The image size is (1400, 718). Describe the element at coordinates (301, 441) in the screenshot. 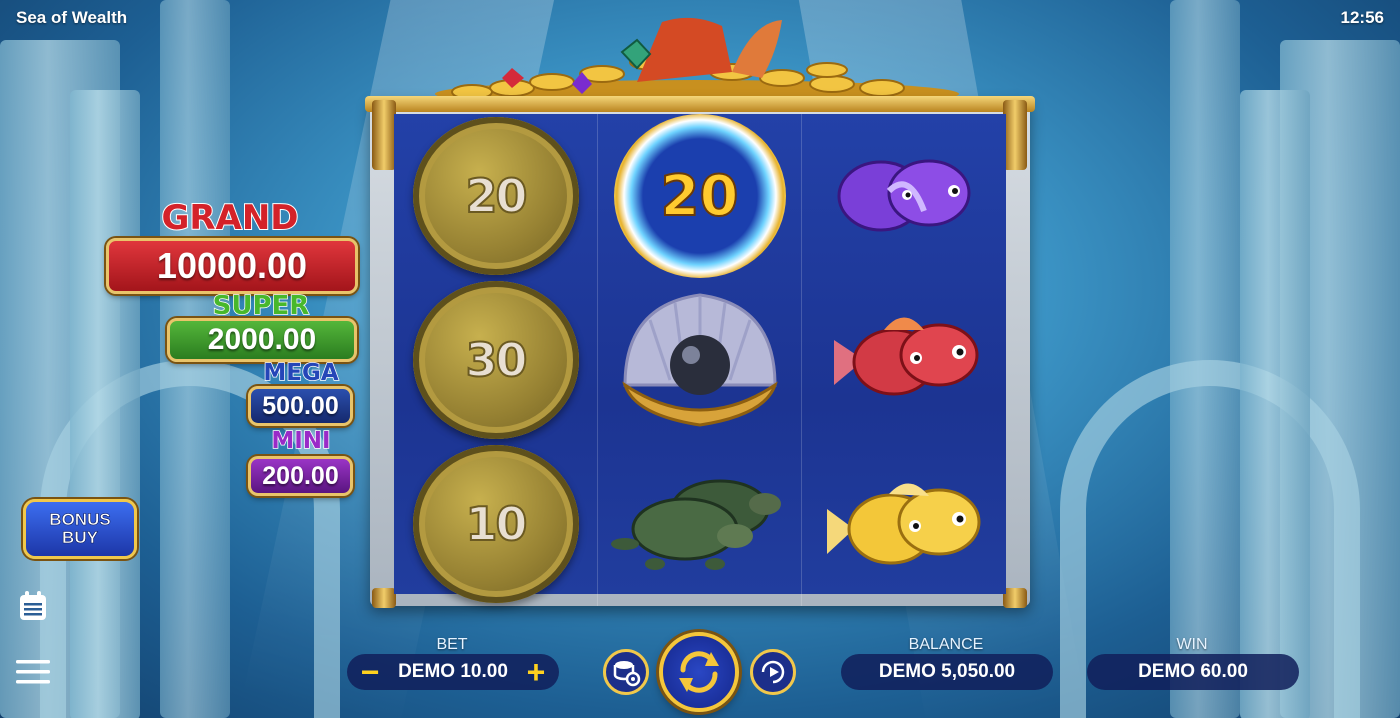

I see `jackpot-mini-label: MINI` at that location.